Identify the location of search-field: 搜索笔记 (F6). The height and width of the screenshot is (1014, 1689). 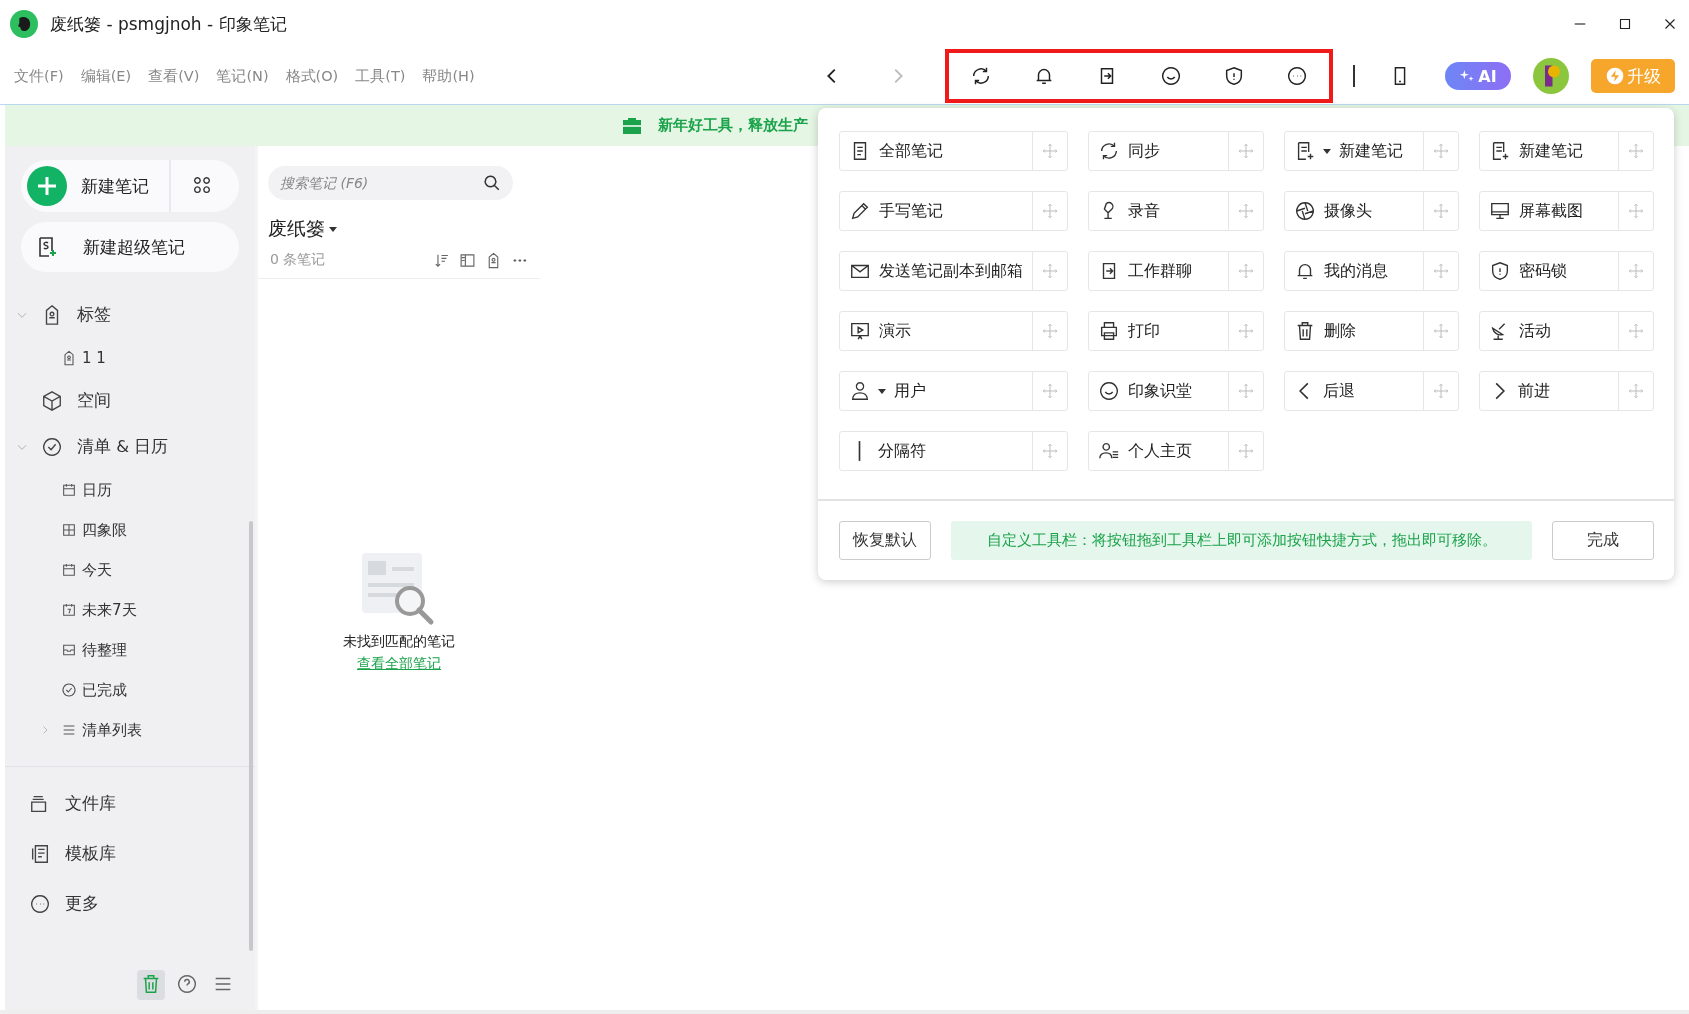
(390, 183).